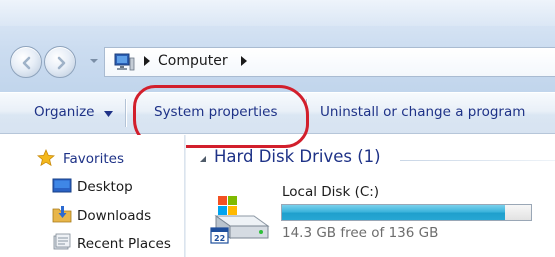 Image resolution: width=555 pixels, height=257 pixels. What do you see at coordinates (330, 192) in the screenshot?
I see `drive-name: Local Disk (C:)` at bounding box center [330, 192].